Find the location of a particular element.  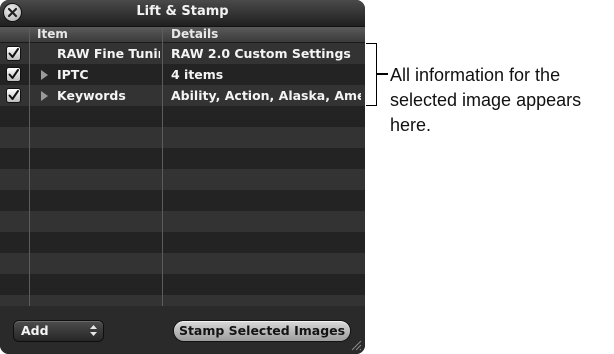

table-row: RAW Fine Tunin RAW 2.0 Custom Settings is located at coordinates (182, 53).